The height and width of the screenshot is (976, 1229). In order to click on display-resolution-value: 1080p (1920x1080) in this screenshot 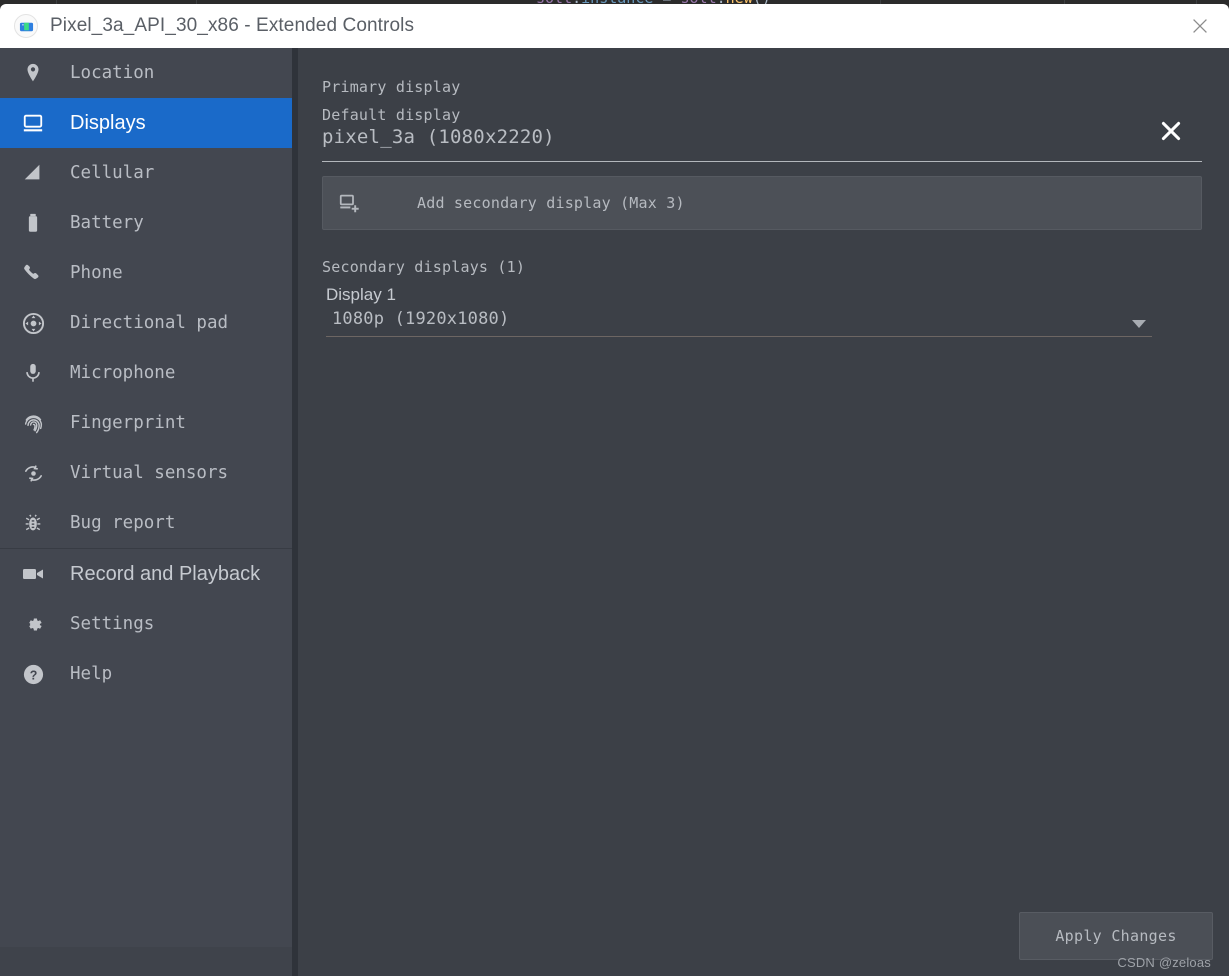, I will do `click(421, 319)`.